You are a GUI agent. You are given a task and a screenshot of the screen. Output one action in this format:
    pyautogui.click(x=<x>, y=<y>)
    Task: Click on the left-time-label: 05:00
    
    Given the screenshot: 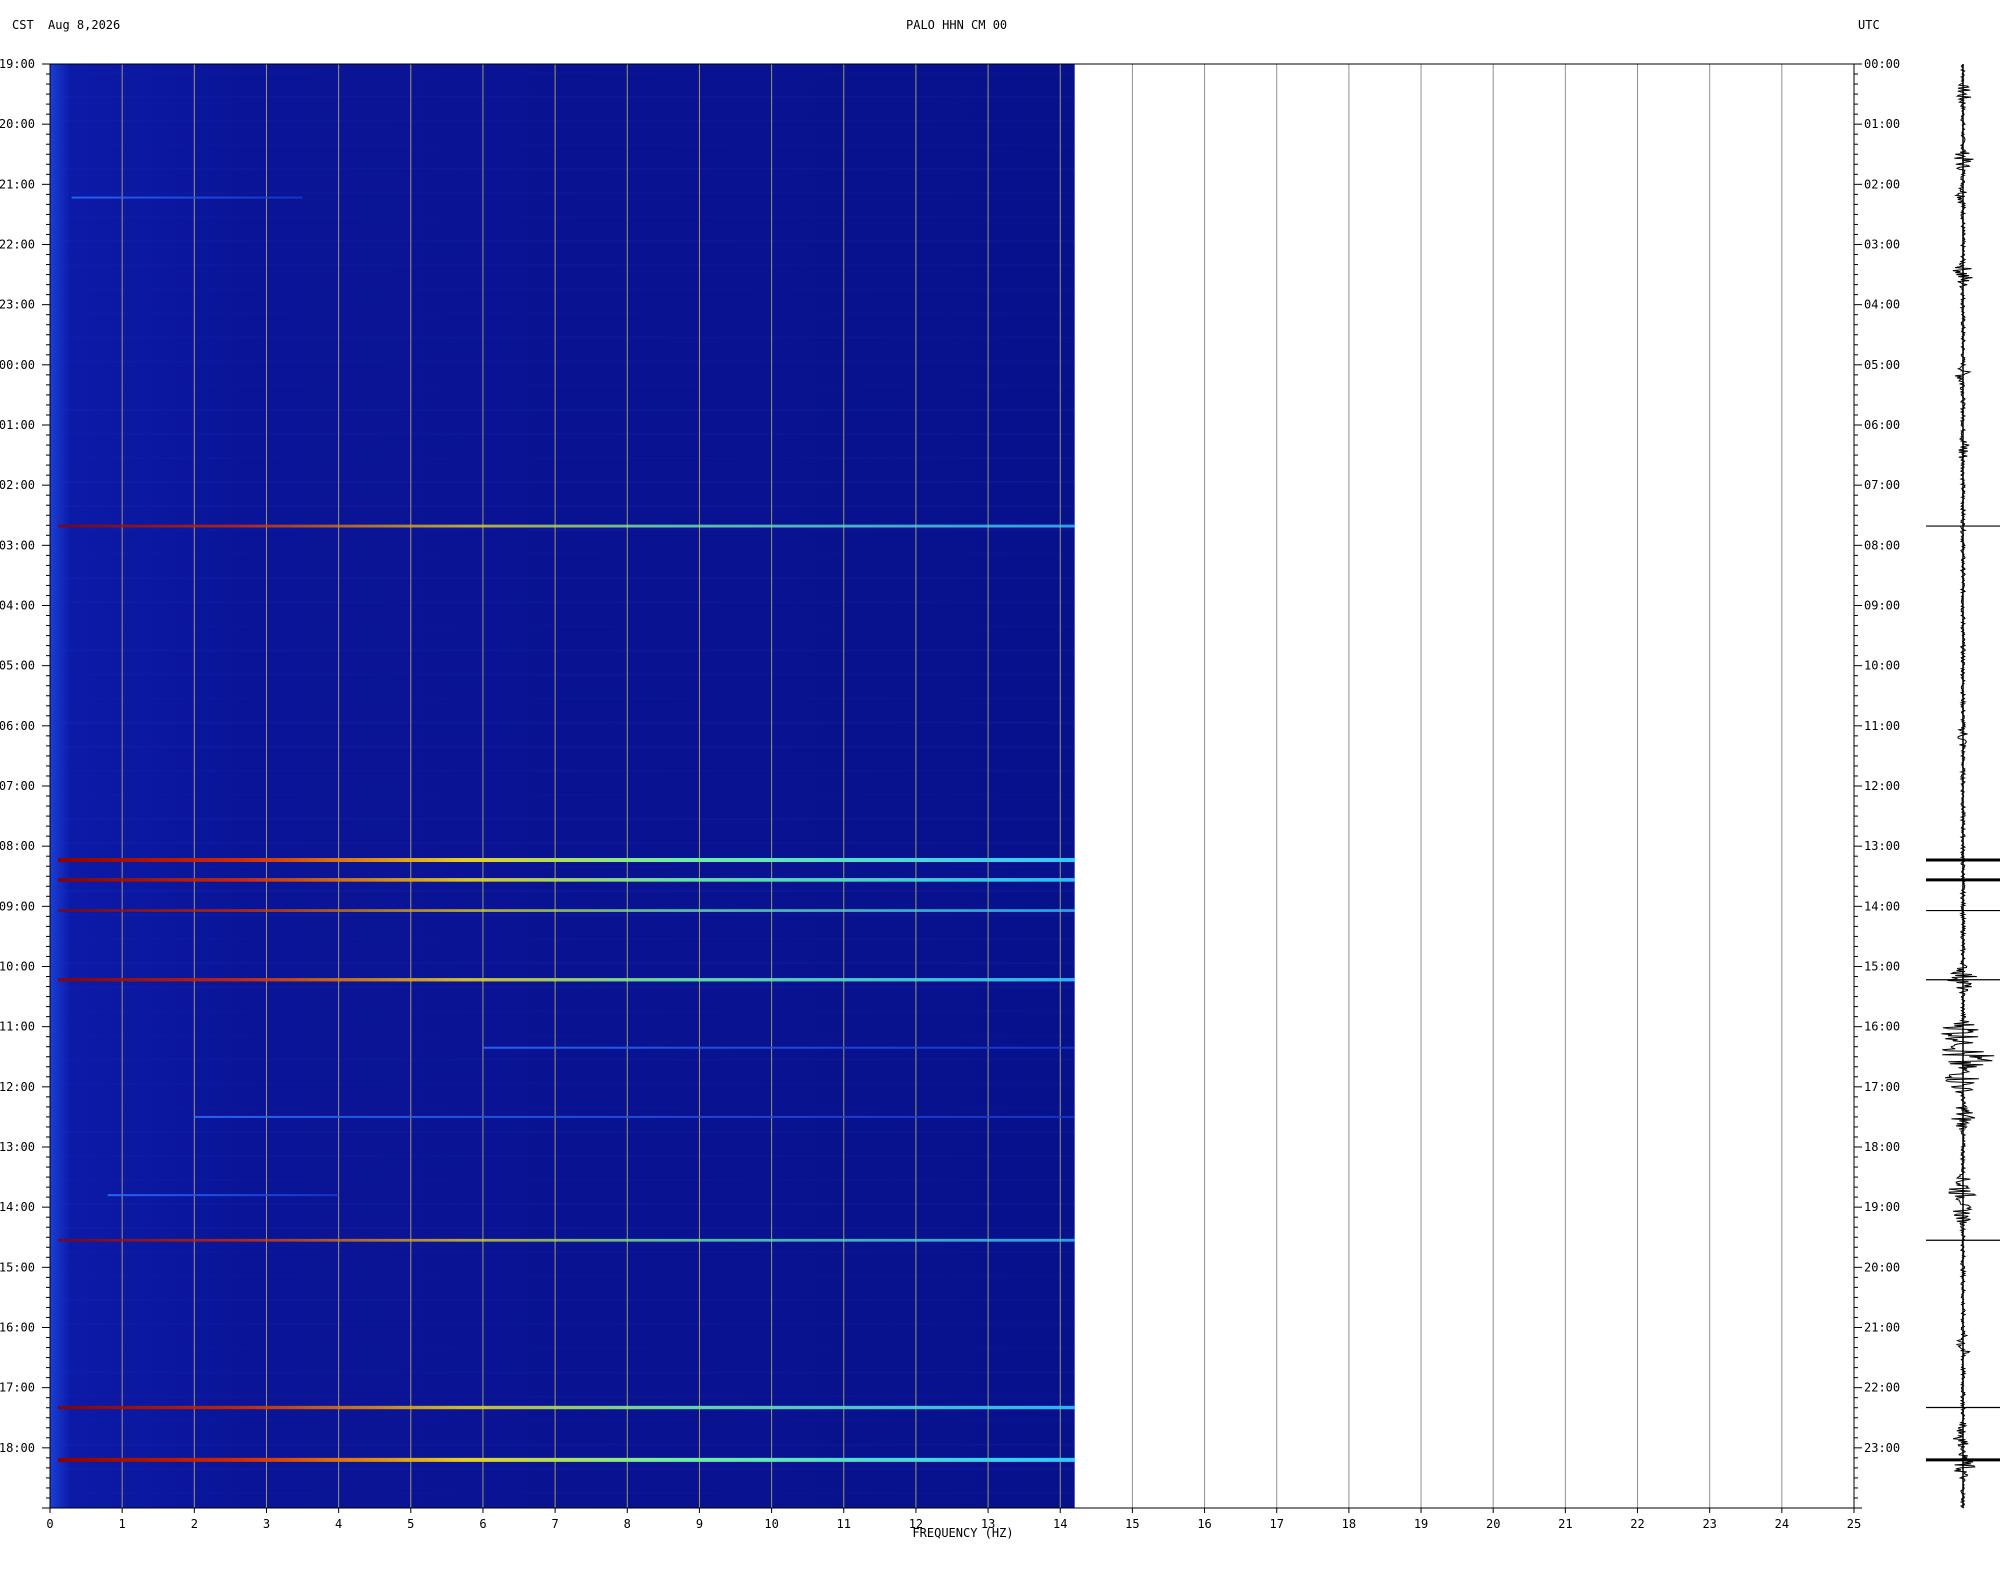 What is the action you would take?
    pyautogui.click(x=17, y=666)
    